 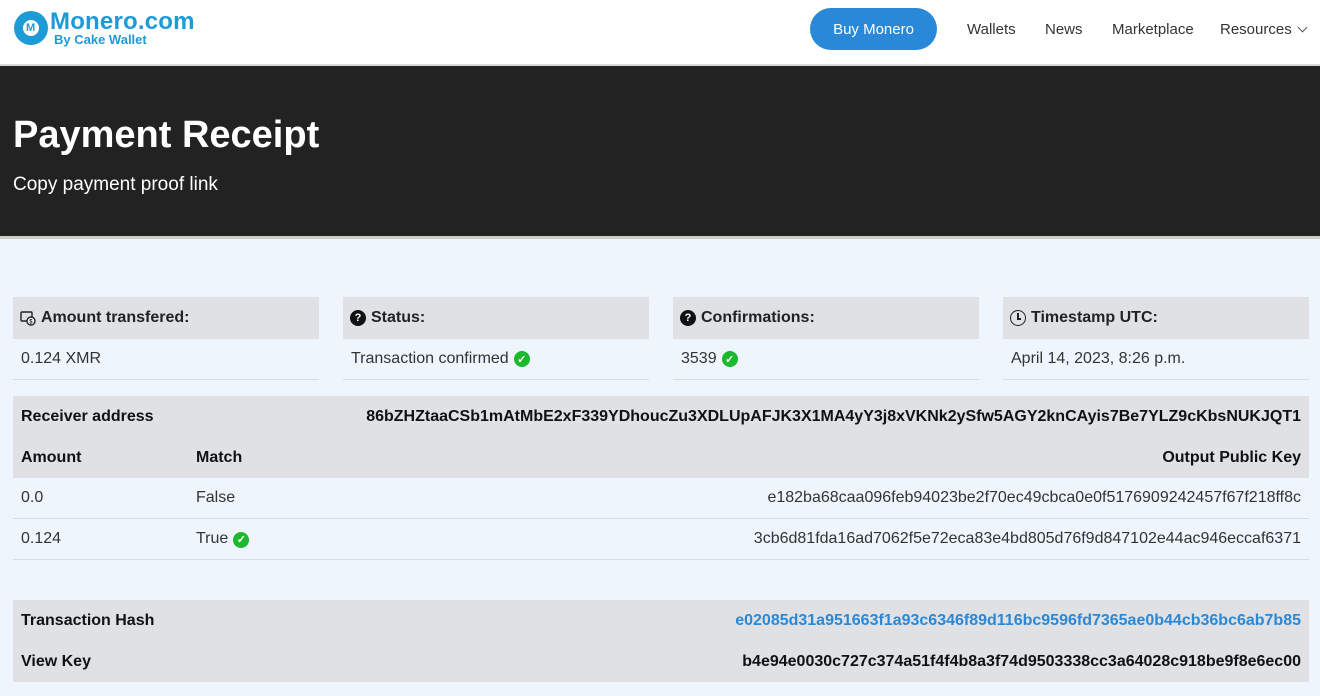 I want to click on row-match: False, so click(x=216, y=497).